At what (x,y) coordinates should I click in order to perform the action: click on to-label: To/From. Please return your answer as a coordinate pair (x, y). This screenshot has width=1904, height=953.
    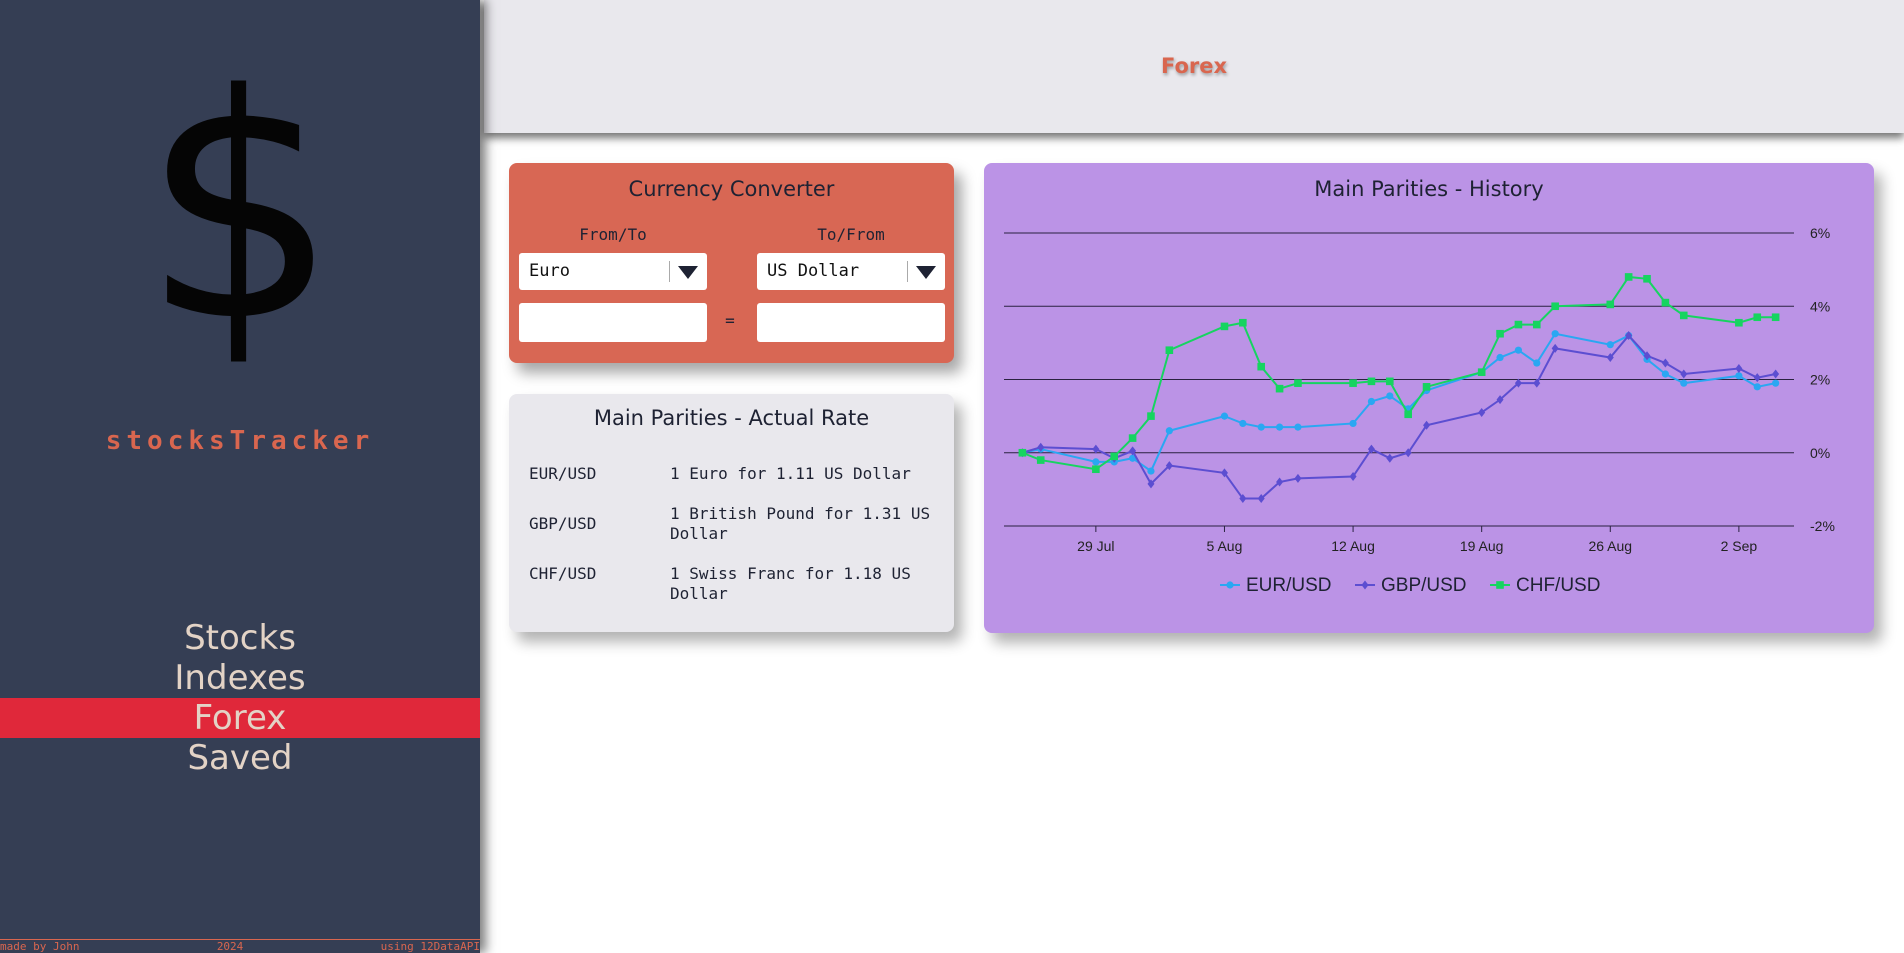
    Looking at the image, I should click on (851, 234).